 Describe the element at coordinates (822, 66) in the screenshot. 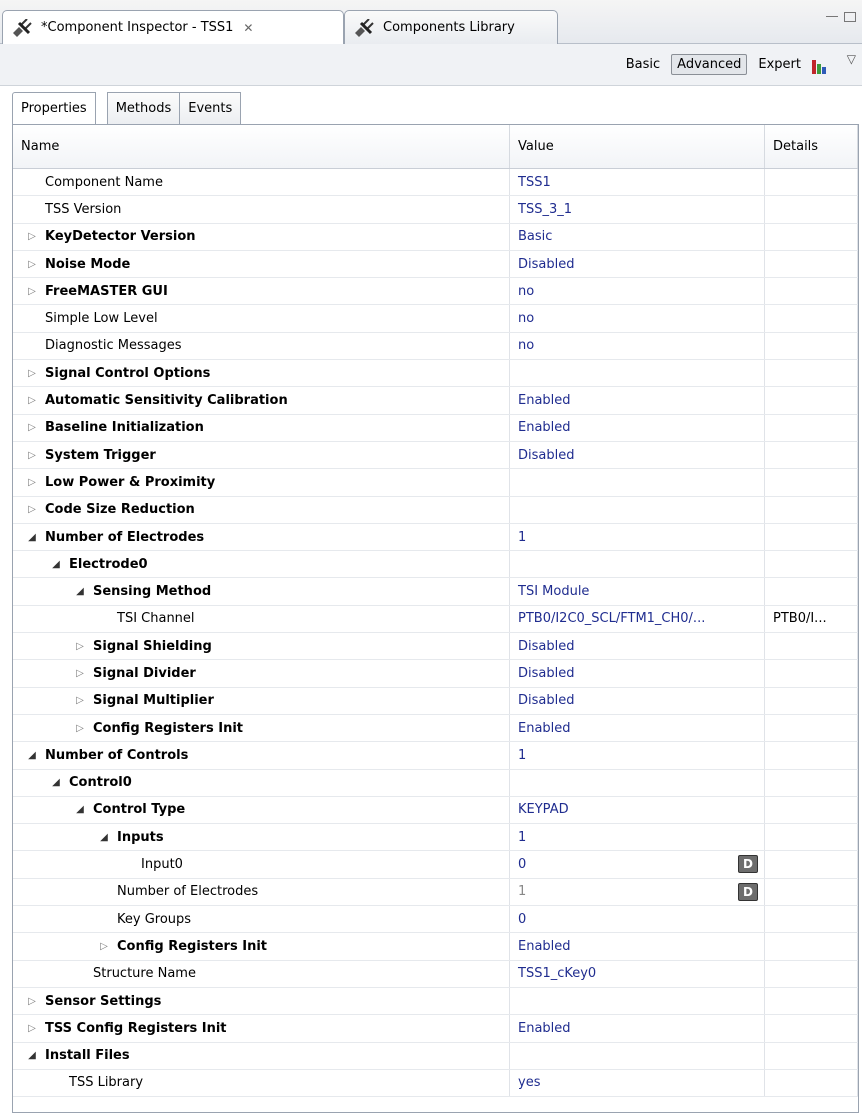

I see `bar-chart-icon` at that location.